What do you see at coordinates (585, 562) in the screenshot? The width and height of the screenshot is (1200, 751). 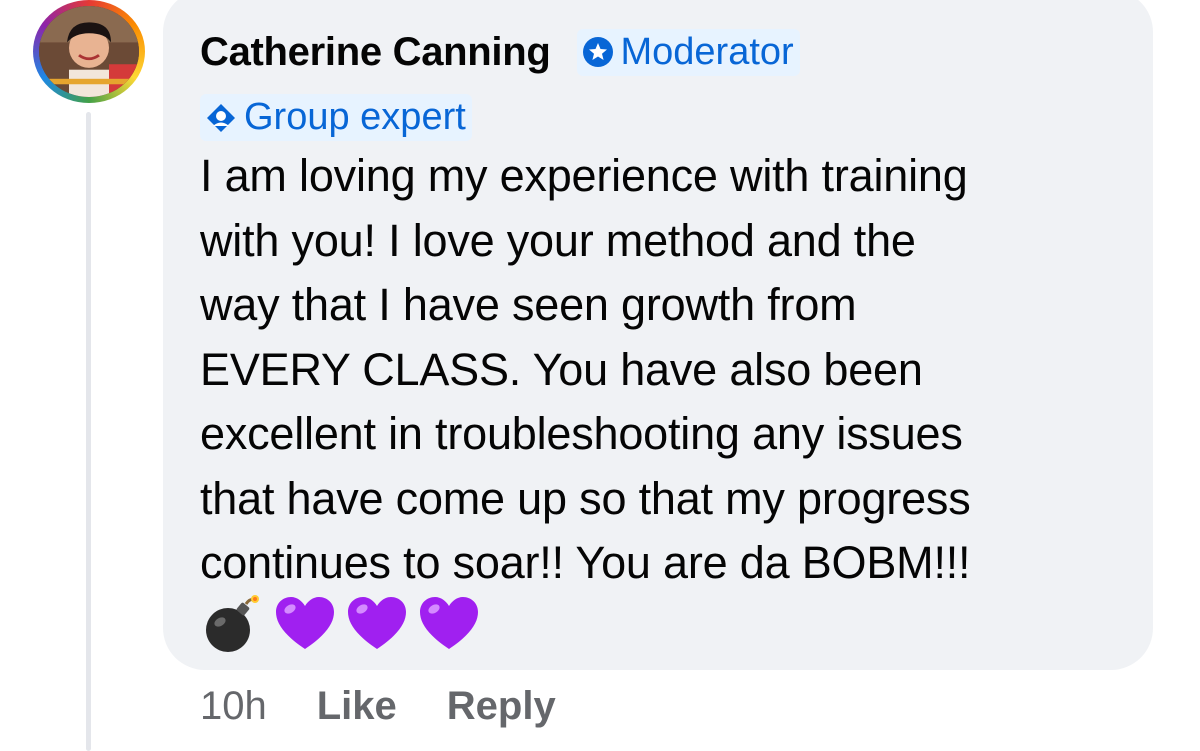 I see `comment-line: continues to soar!! You are da BOBM!!!` at bounding box center [585, 562].